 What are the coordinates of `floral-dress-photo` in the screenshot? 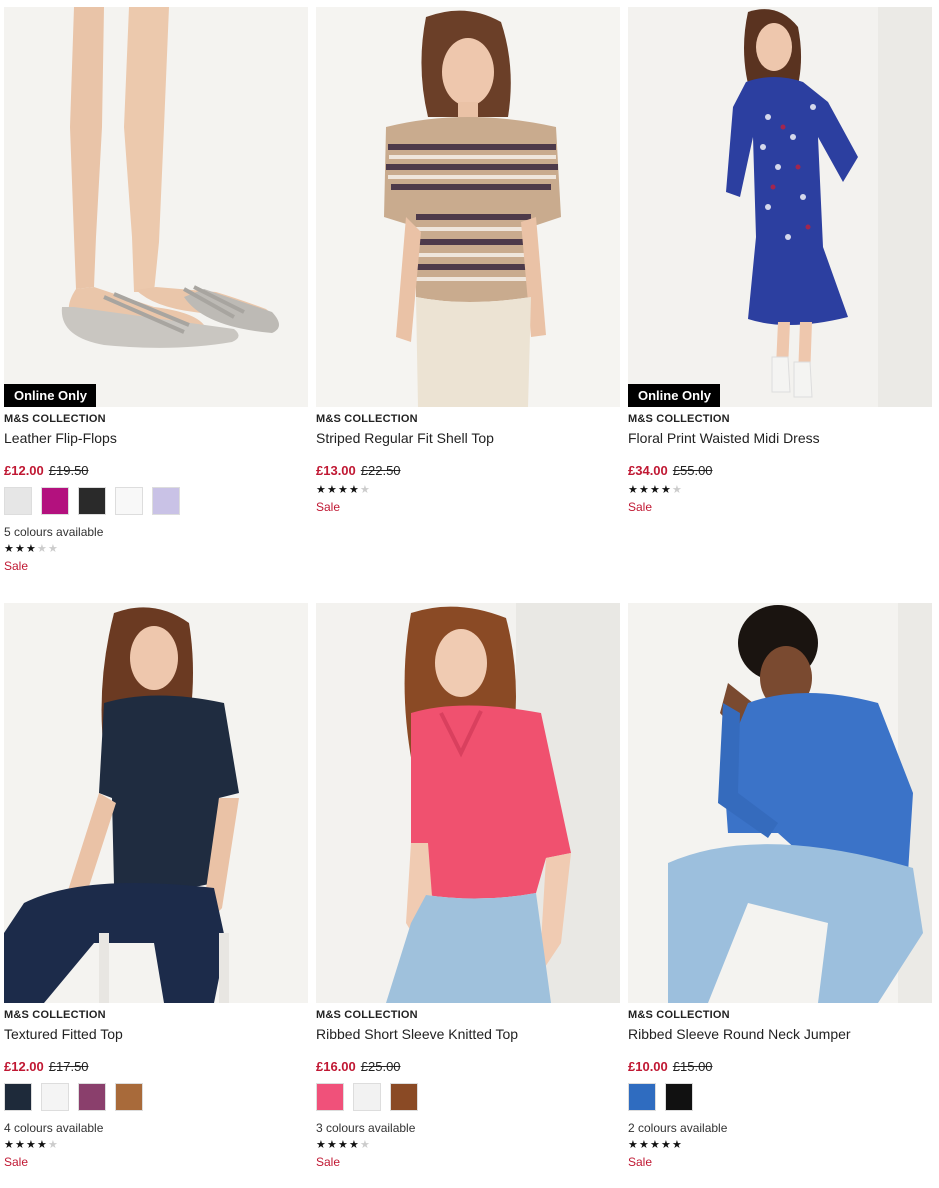 It's located at (780, 207).